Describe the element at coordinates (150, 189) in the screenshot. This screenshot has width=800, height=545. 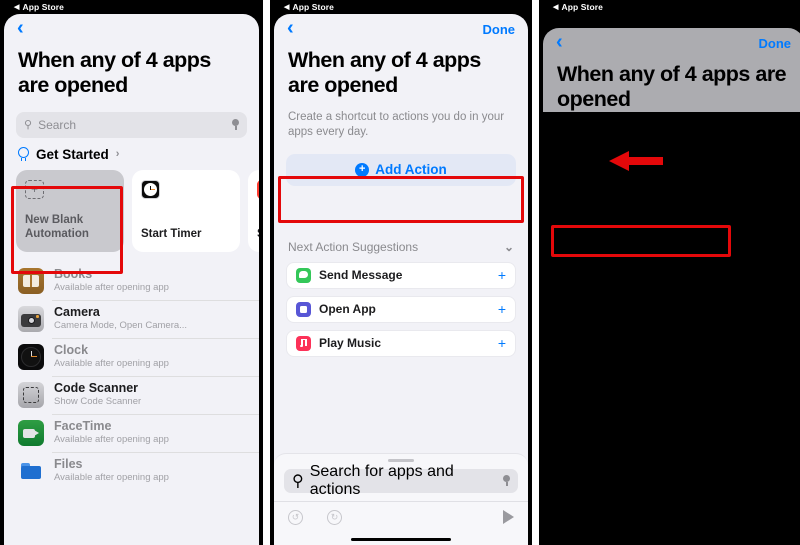
I see `clock-icon` at that location.